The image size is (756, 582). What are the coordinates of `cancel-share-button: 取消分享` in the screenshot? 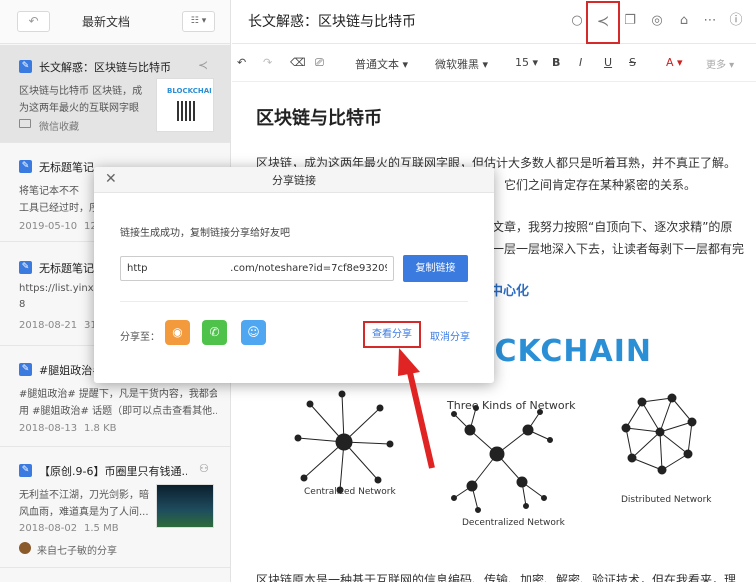 It's located at (450, 335).